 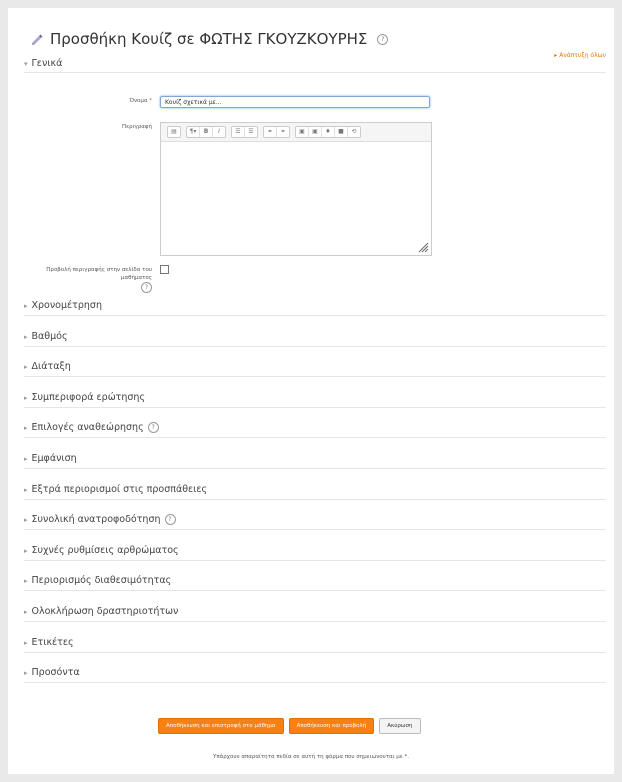 I want to click on toolbar-group: ▣ ▣ ♦ ■ ⟲, so click(x=328, y=132).